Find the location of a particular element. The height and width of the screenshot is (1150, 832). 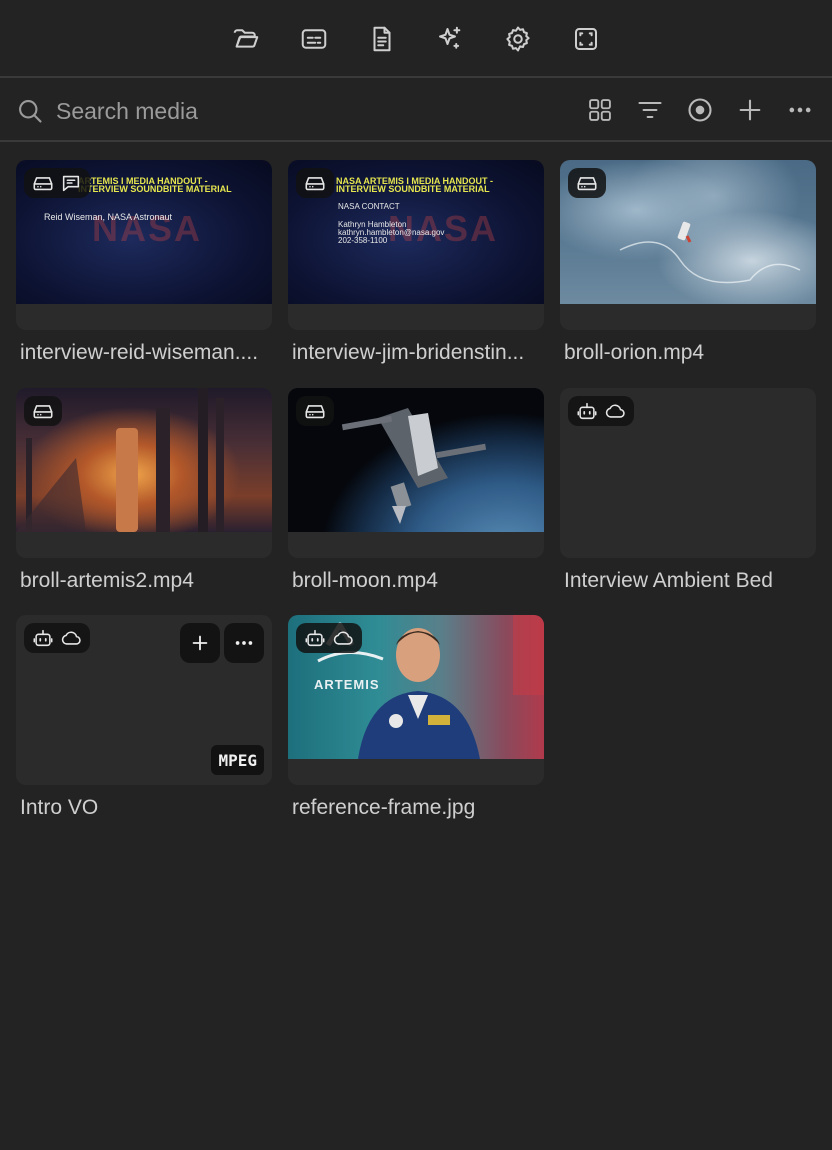

gear-icon is located at coordinates (518, 39).